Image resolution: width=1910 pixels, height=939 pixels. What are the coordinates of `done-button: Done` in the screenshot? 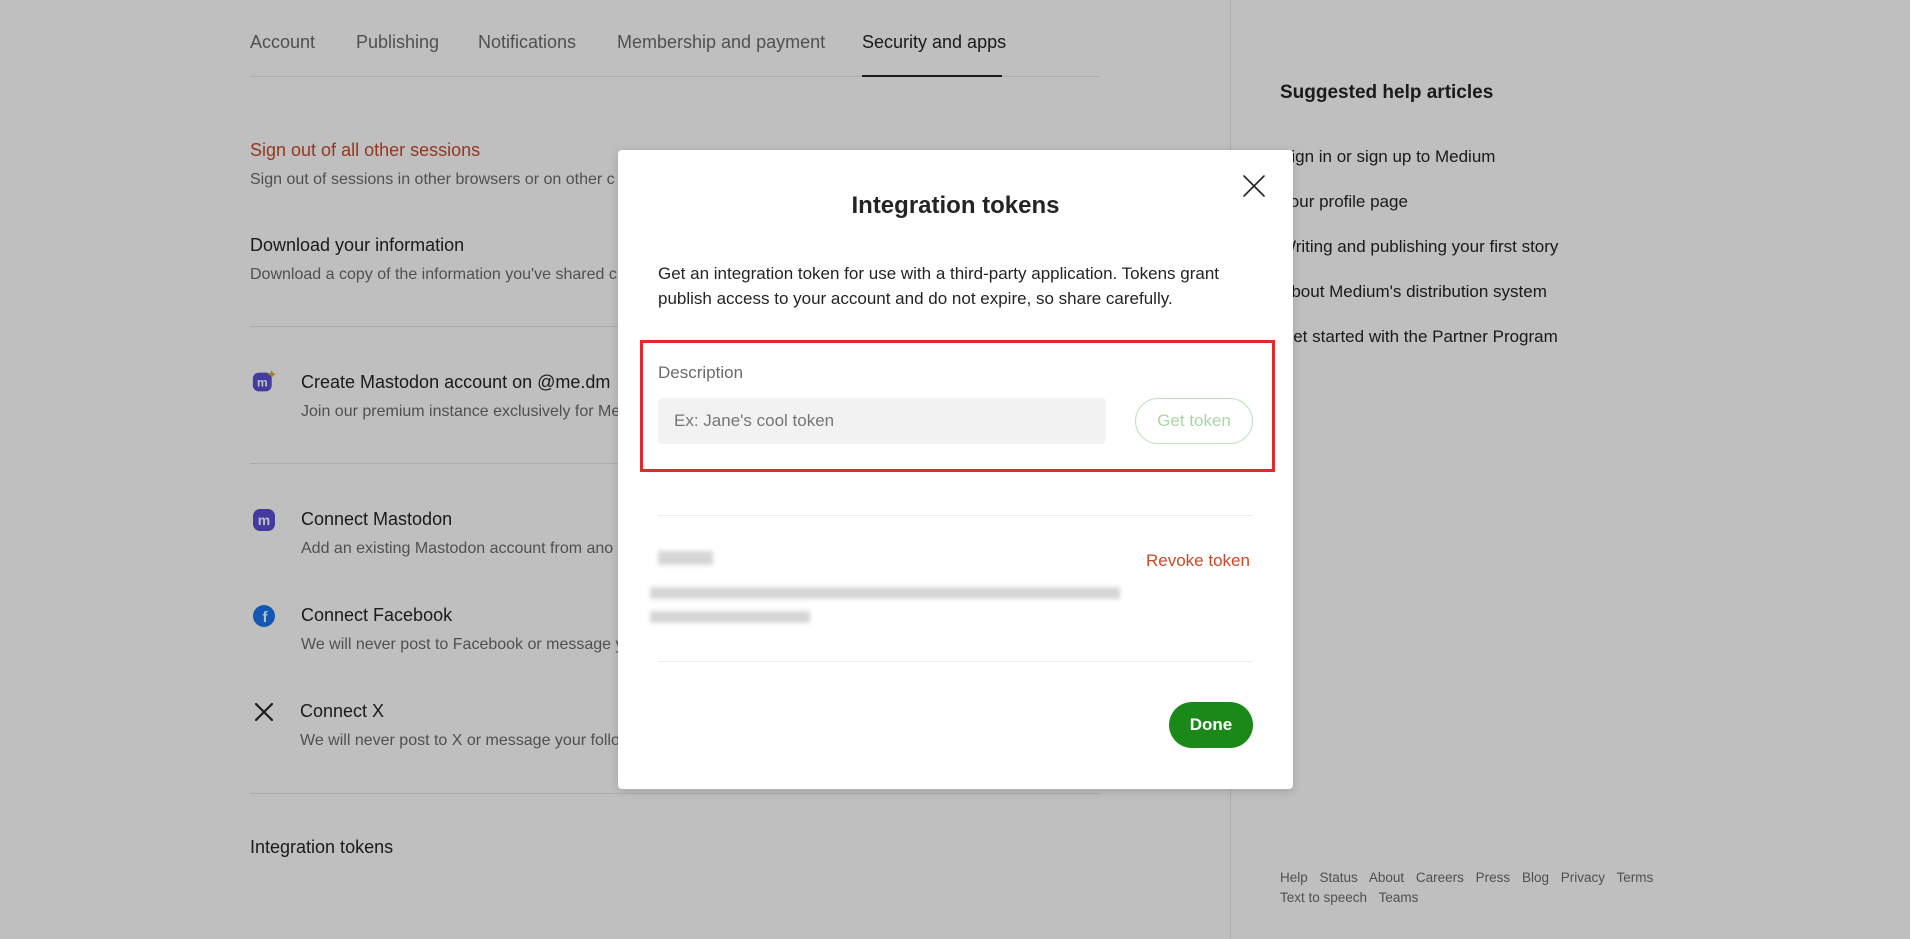 It's located at (1211, 725).